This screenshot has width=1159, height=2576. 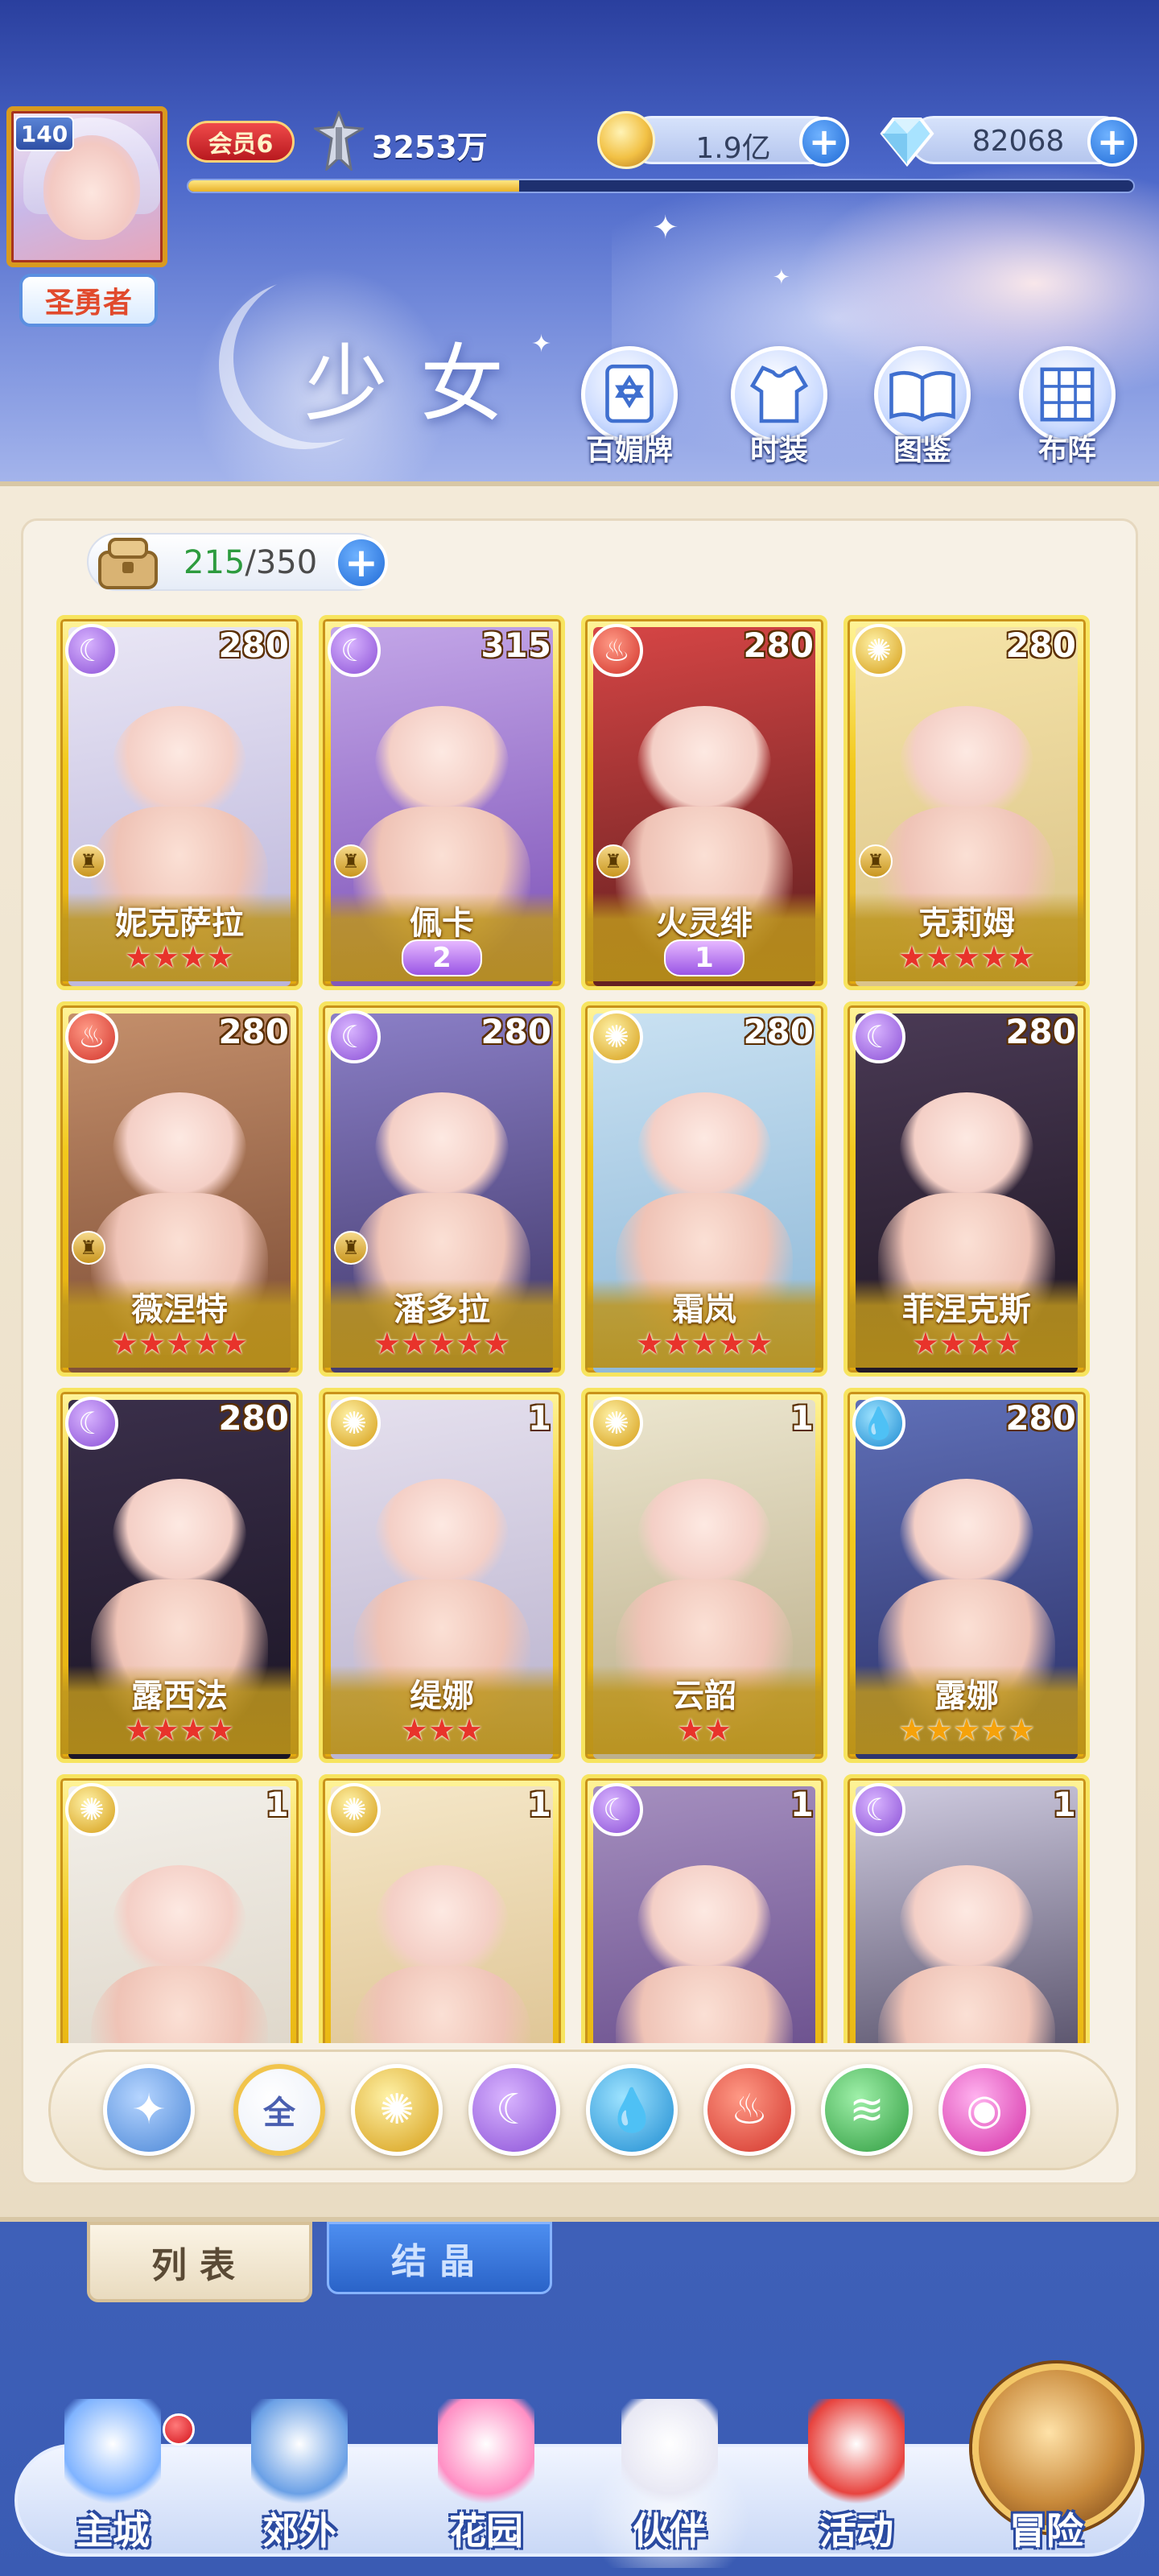 I want to click on tab-list: 列表, so click(x=199, y=2262).